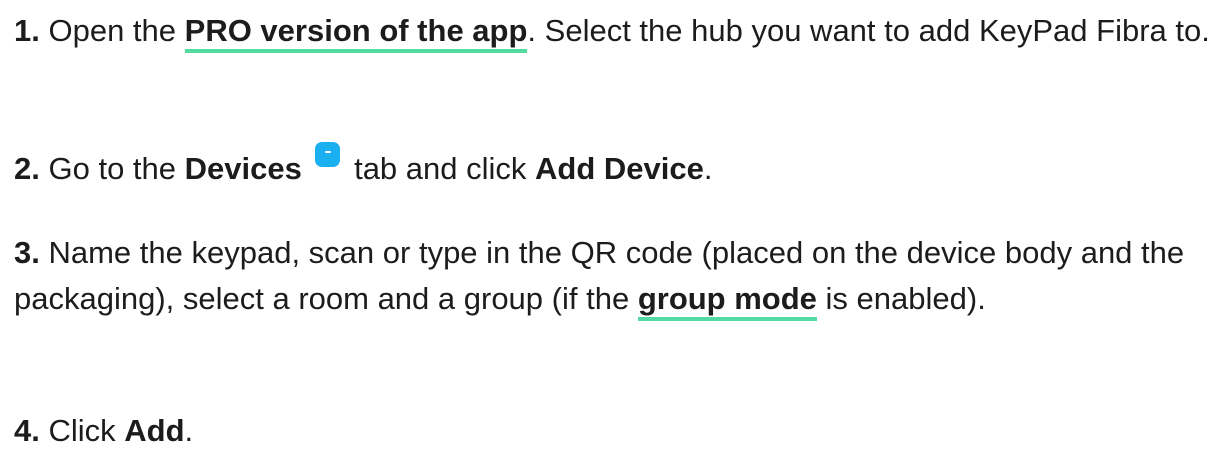 The image size is (1223, 461). I want to click on step-number: 1., so click(27, 30).